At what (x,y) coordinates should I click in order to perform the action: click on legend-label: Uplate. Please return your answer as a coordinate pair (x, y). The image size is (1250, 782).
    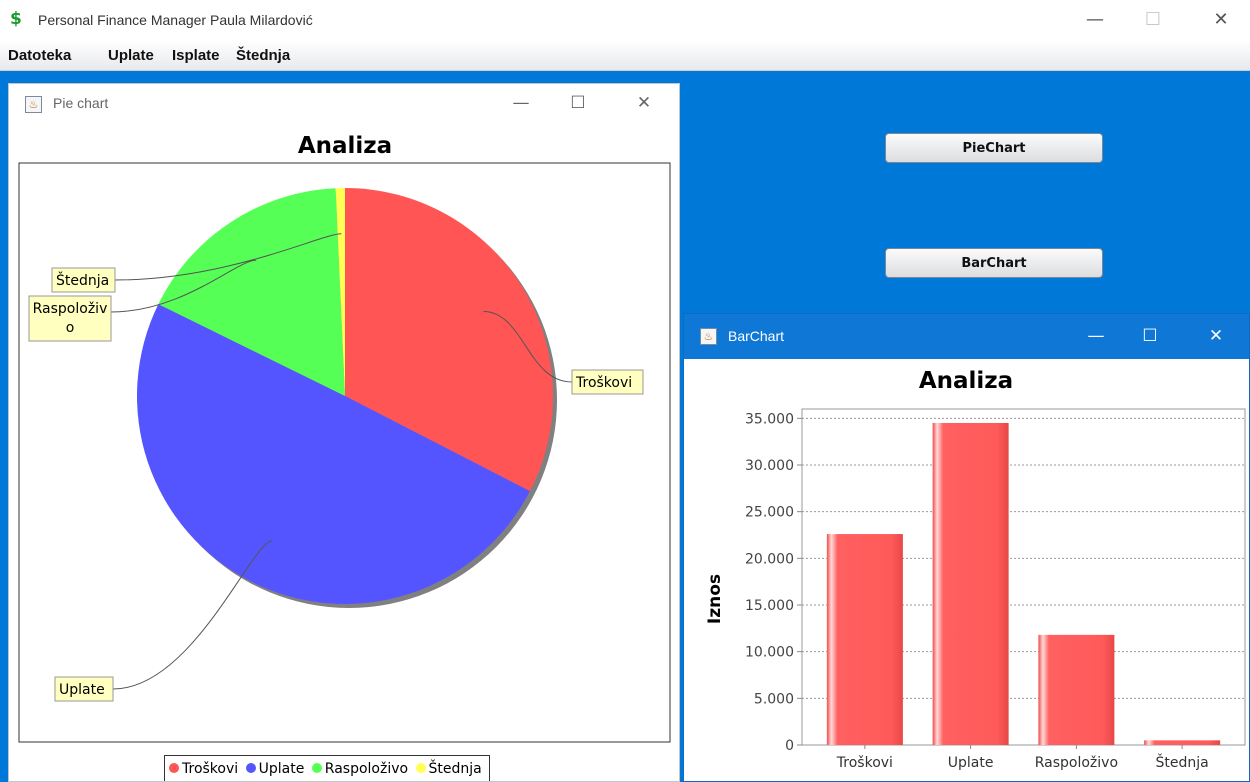
    Looking at the image, I should click on (281, 769).